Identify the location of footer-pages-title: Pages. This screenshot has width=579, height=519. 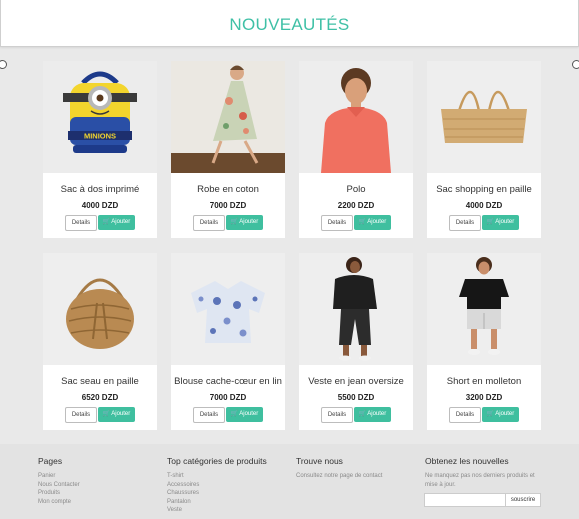
(50, 461).